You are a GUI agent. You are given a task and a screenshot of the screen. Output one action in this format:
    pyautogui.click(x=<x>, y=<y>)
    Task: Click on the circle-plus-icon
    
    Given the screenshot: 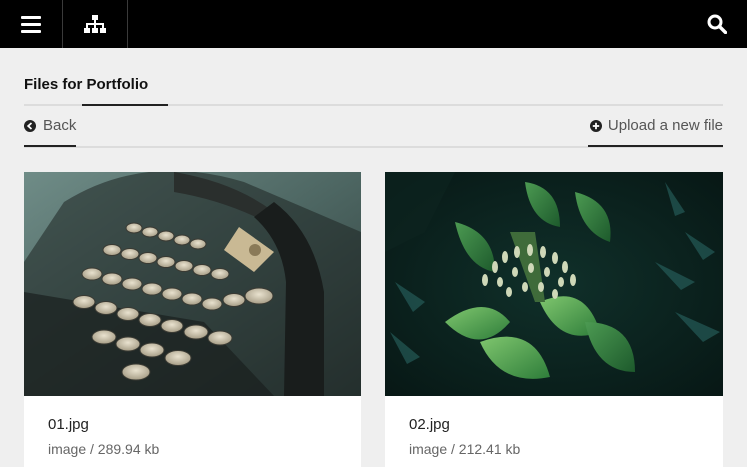 What is the action you would take?
    pyautogui.click(x=595, y=126)
    